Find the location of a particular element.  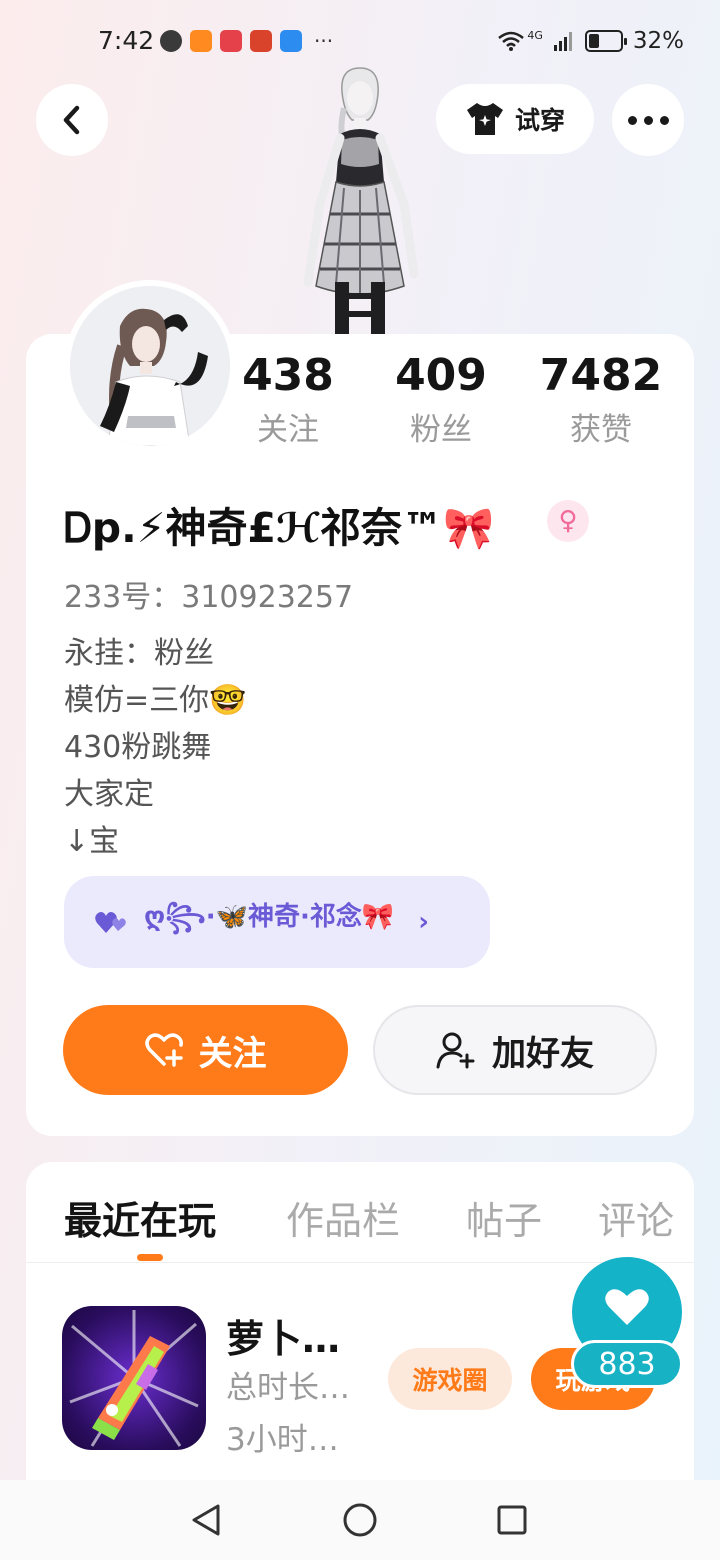

try-on-button: 试穿 is located at coordinates (515, 119).